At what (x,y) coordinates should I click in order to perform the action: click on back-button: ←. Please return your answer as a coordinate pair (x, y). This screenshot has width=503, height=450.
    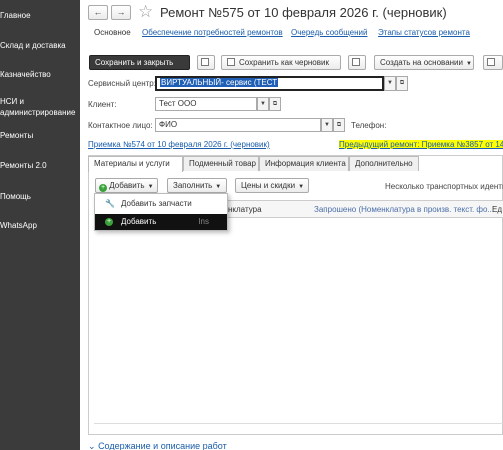
    Looking at the image, I should click on (98, 12).